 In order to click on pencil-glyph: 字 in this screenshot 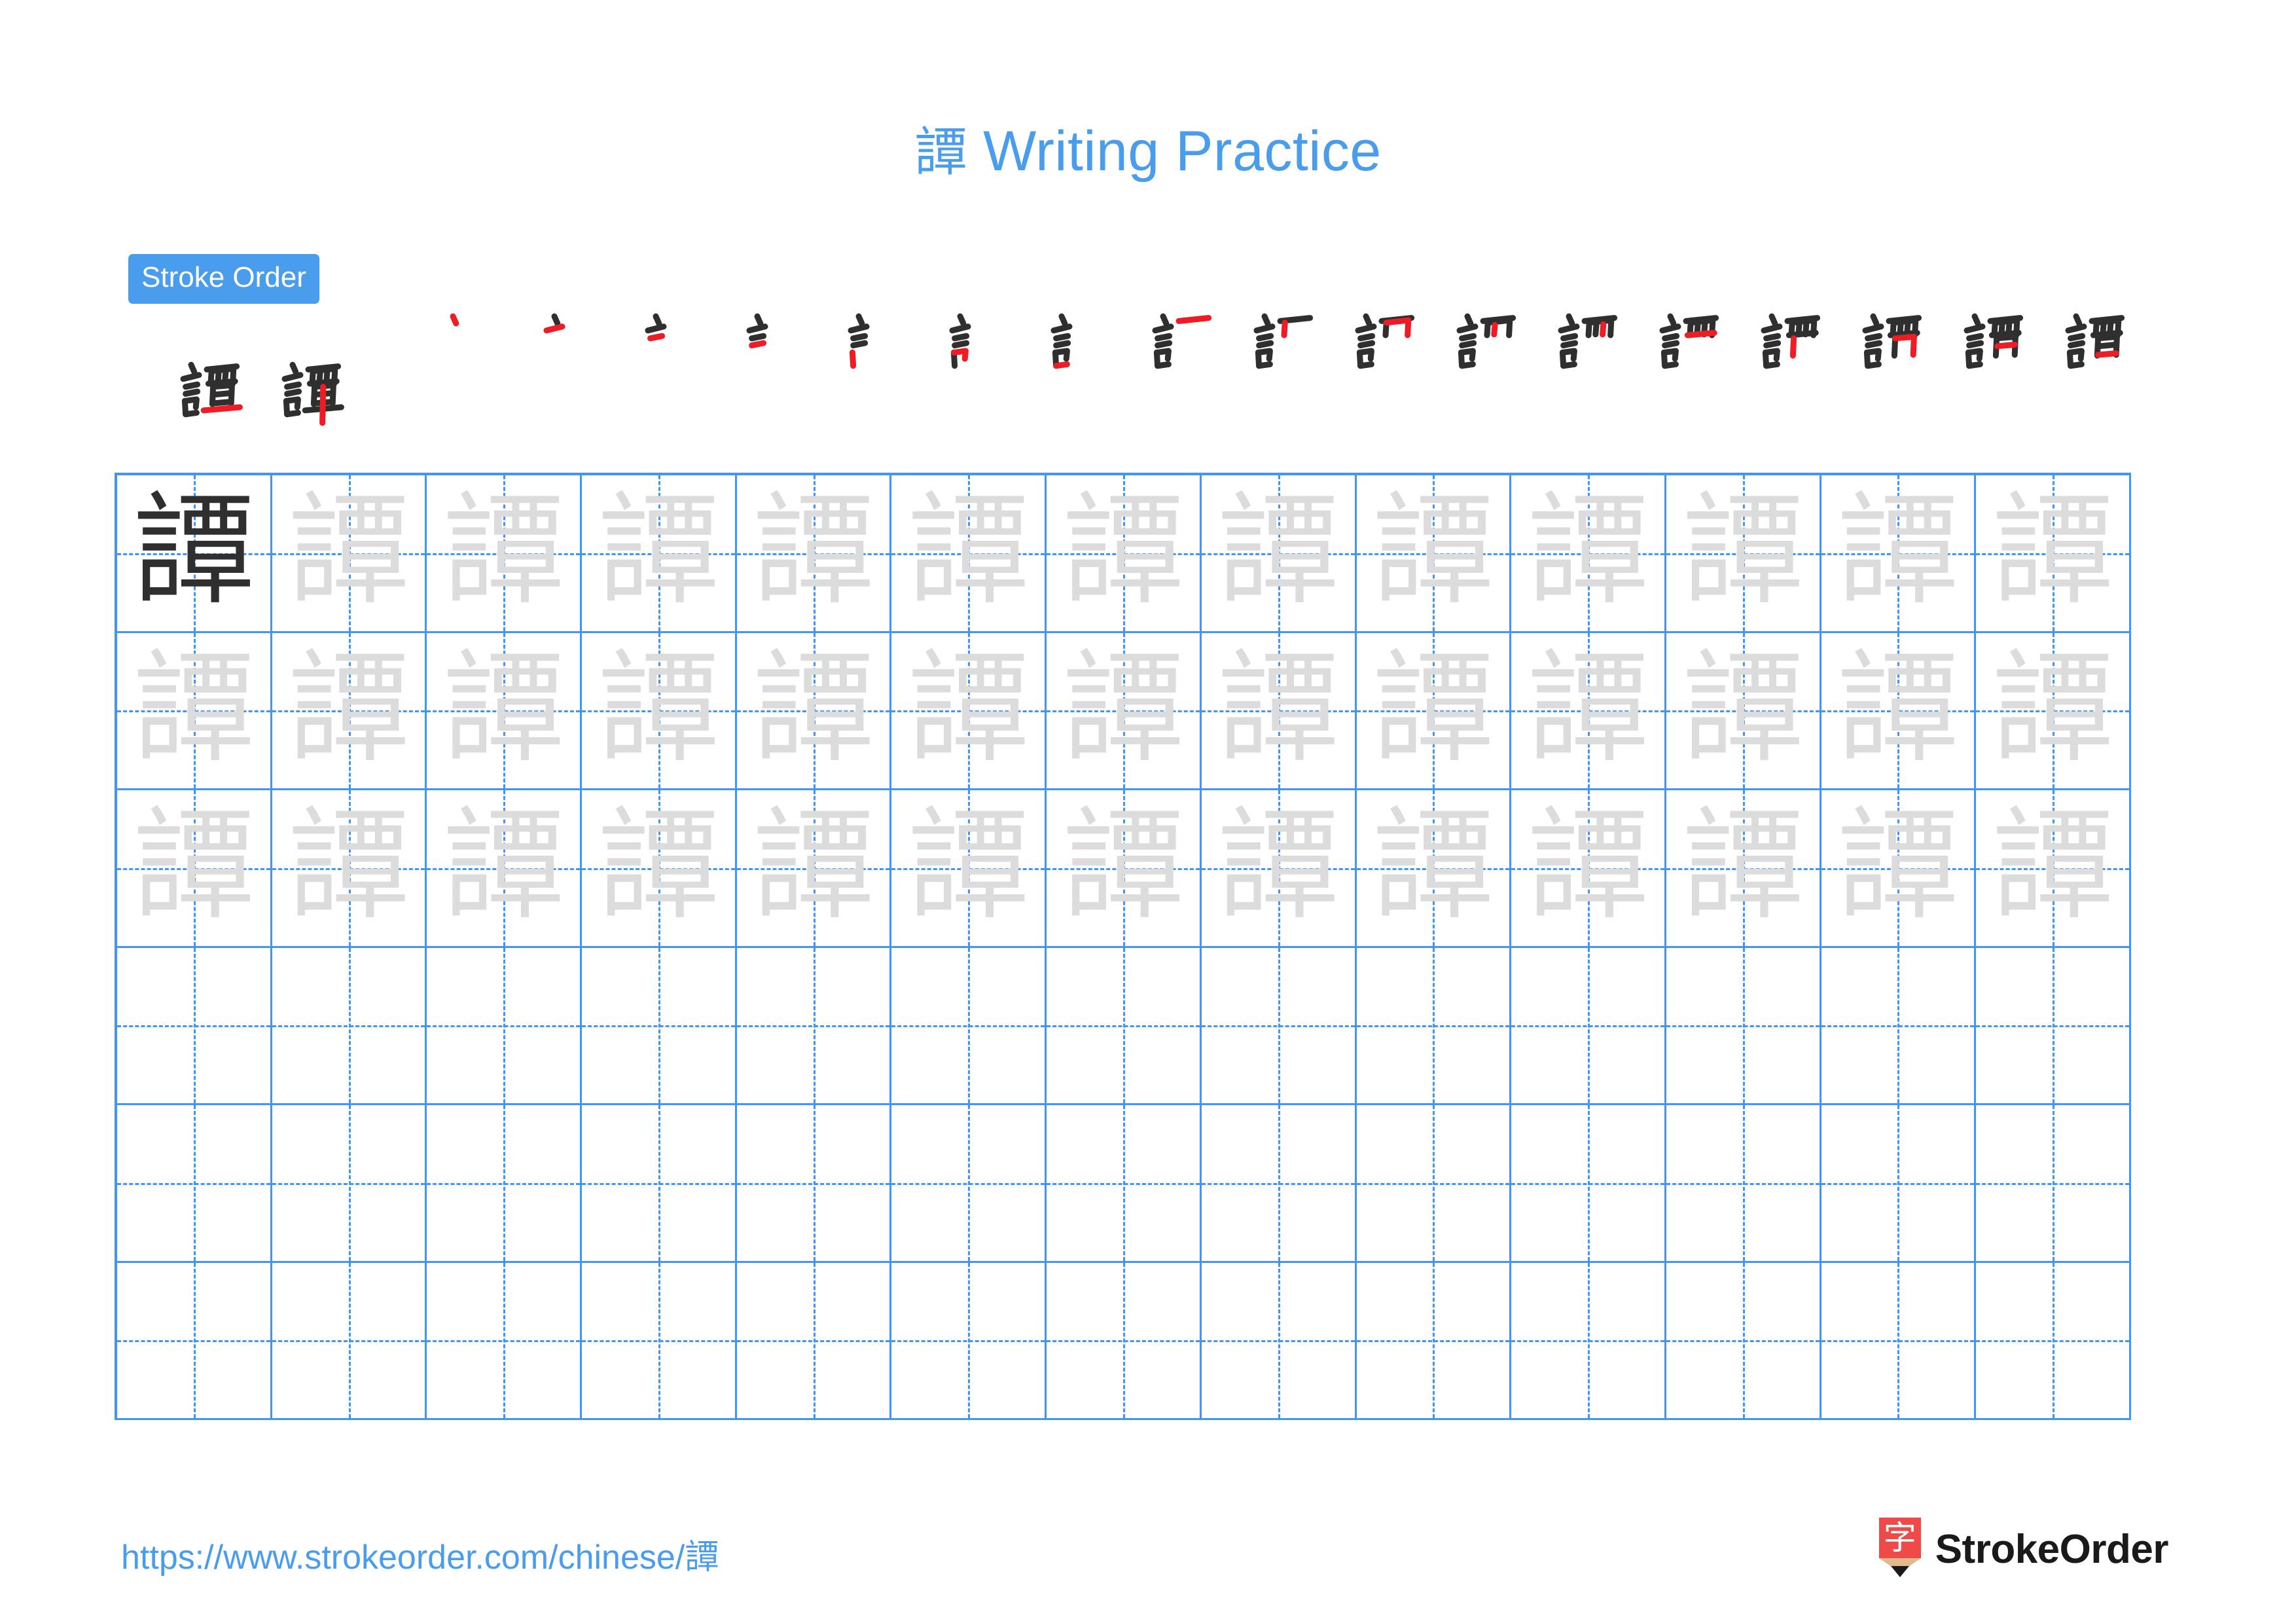, I will do `click(1899, 1538)`.